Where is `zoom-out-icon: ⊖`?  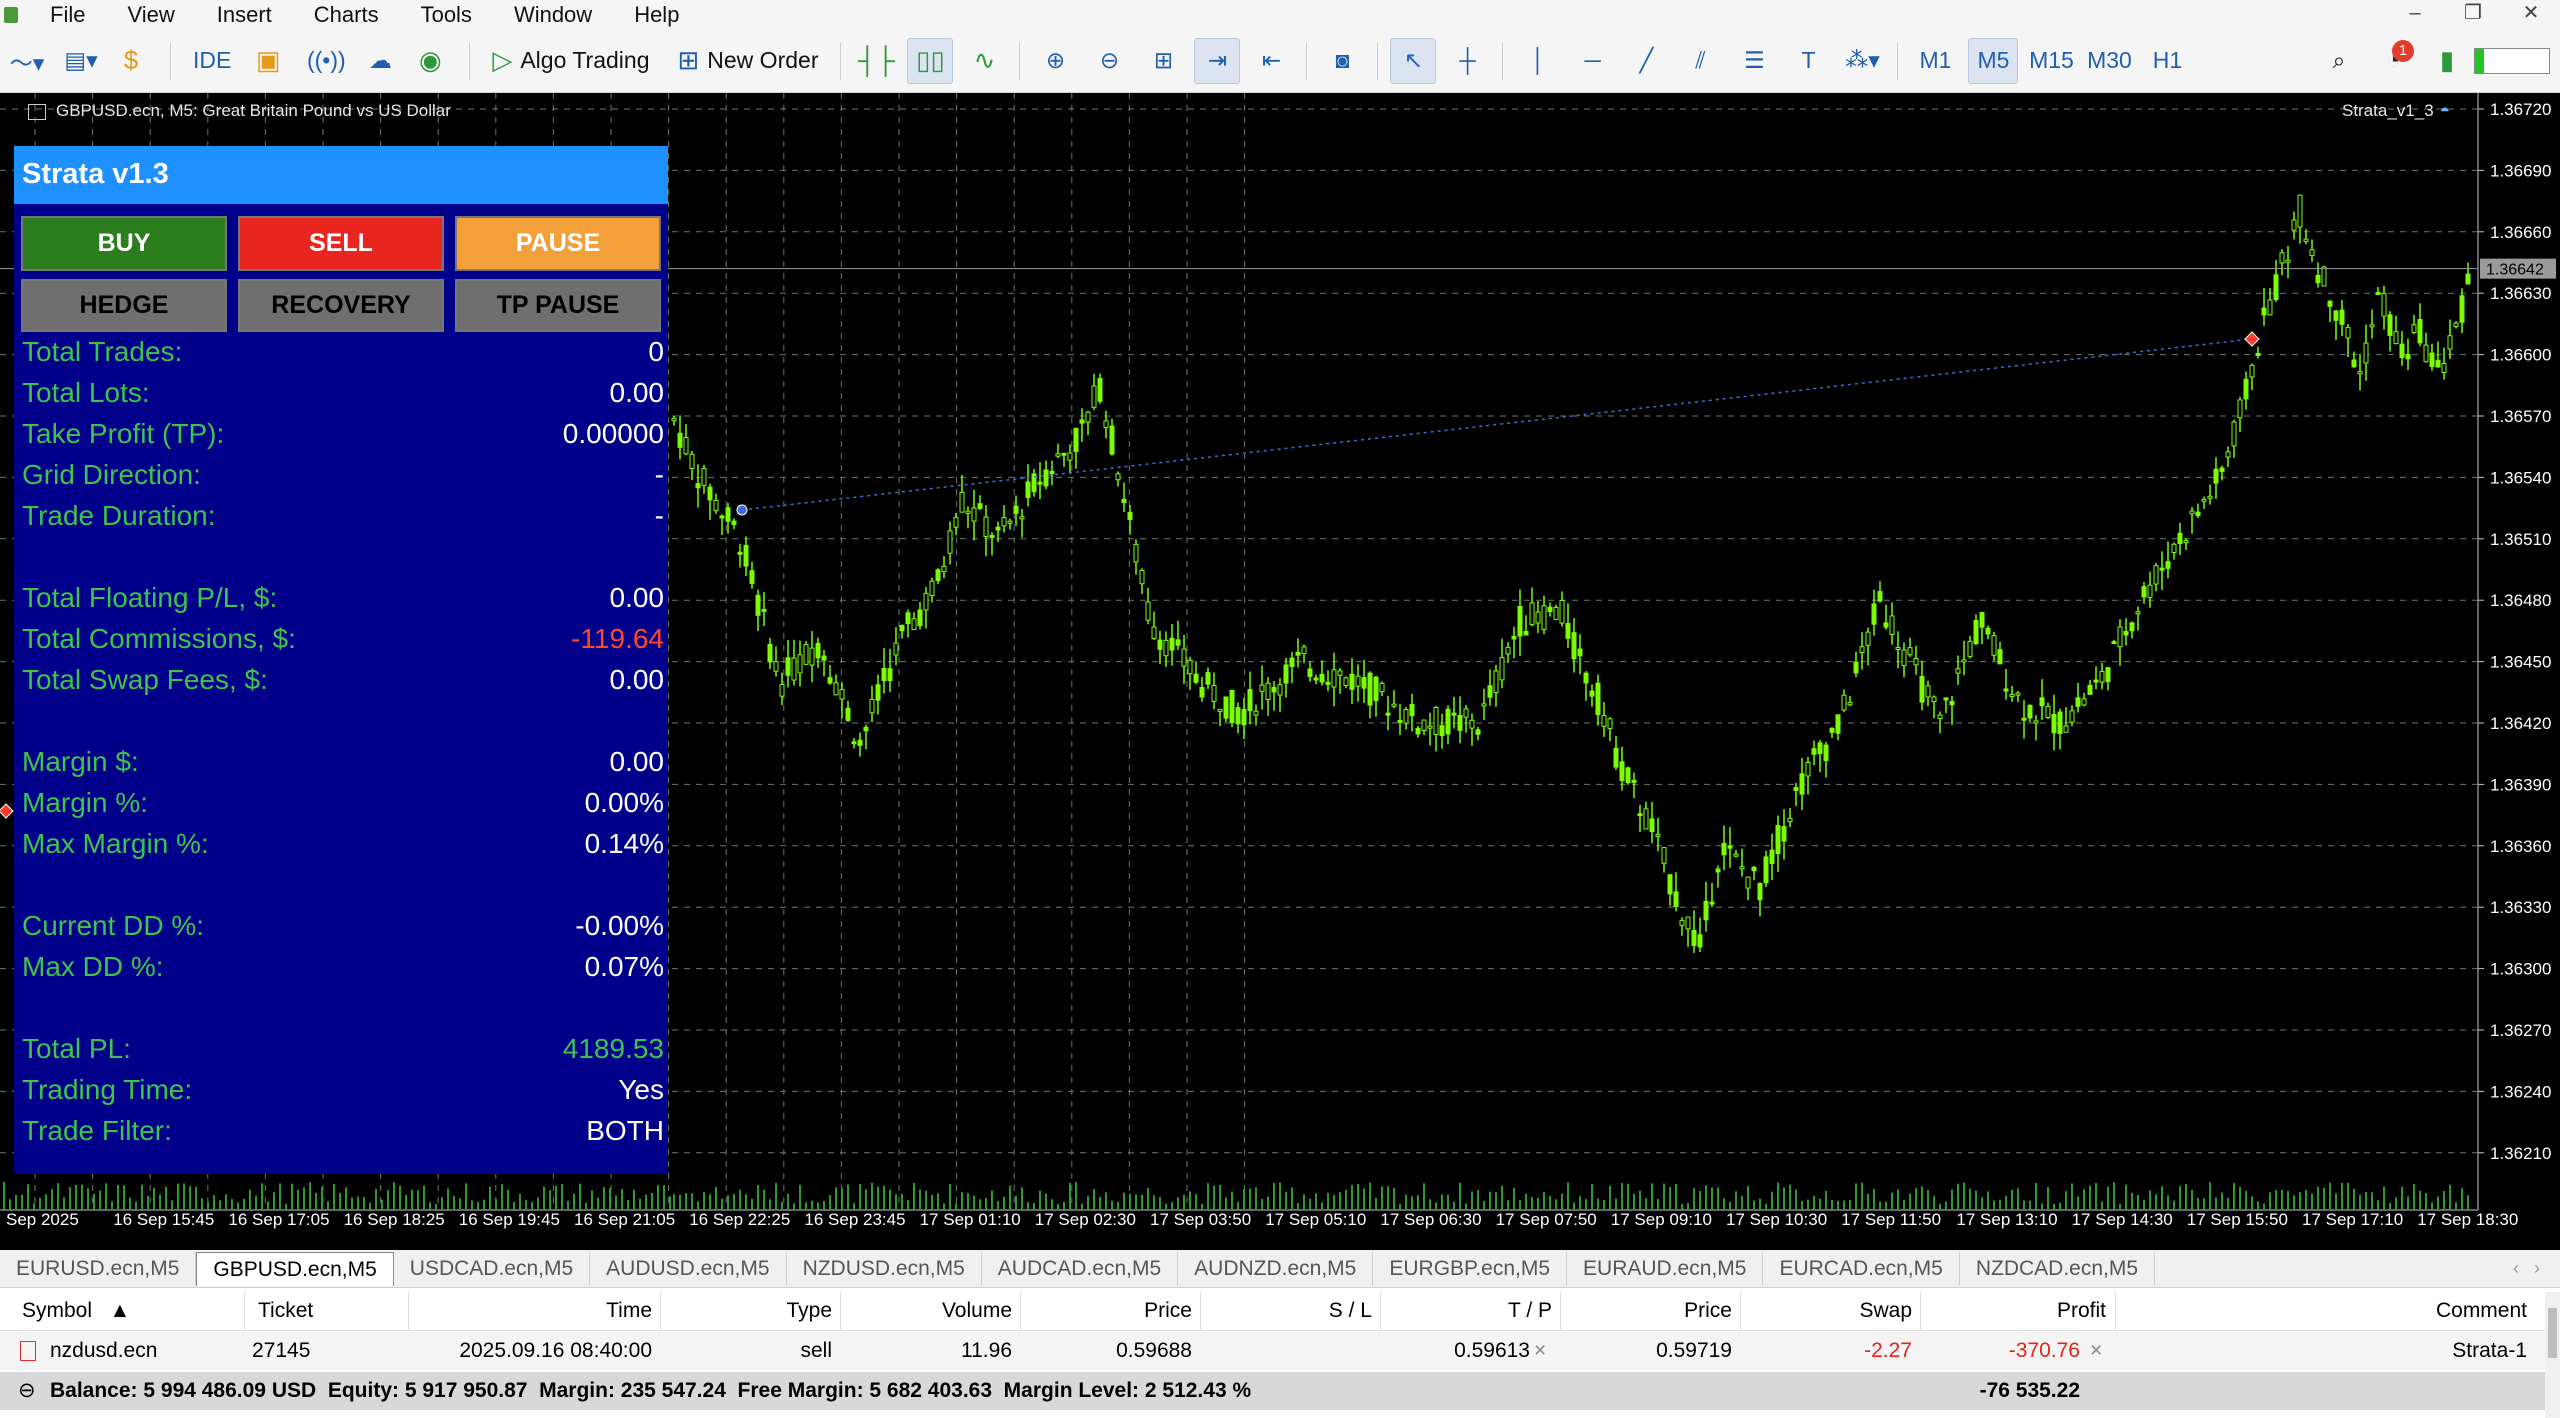
zoom-out-icon: ⊖ is located at coordinates (1109, 61).